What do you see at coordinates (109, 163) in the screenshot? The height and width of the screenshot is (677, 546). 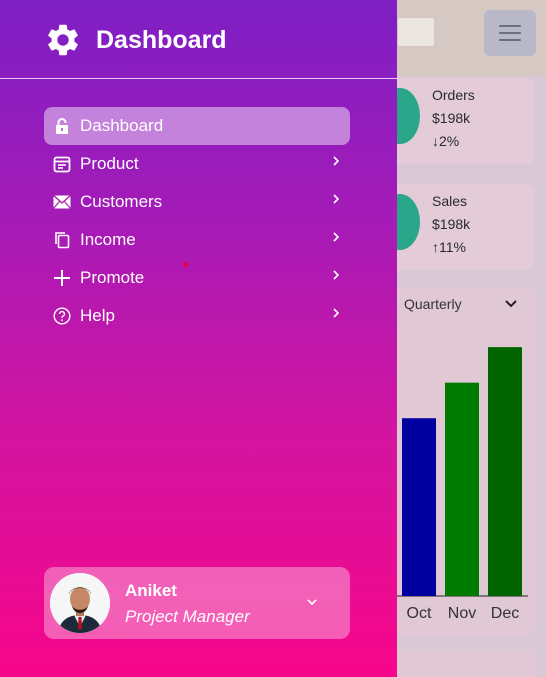 I see `sidebar-item-label: Product` at bounding box center [109, 163].